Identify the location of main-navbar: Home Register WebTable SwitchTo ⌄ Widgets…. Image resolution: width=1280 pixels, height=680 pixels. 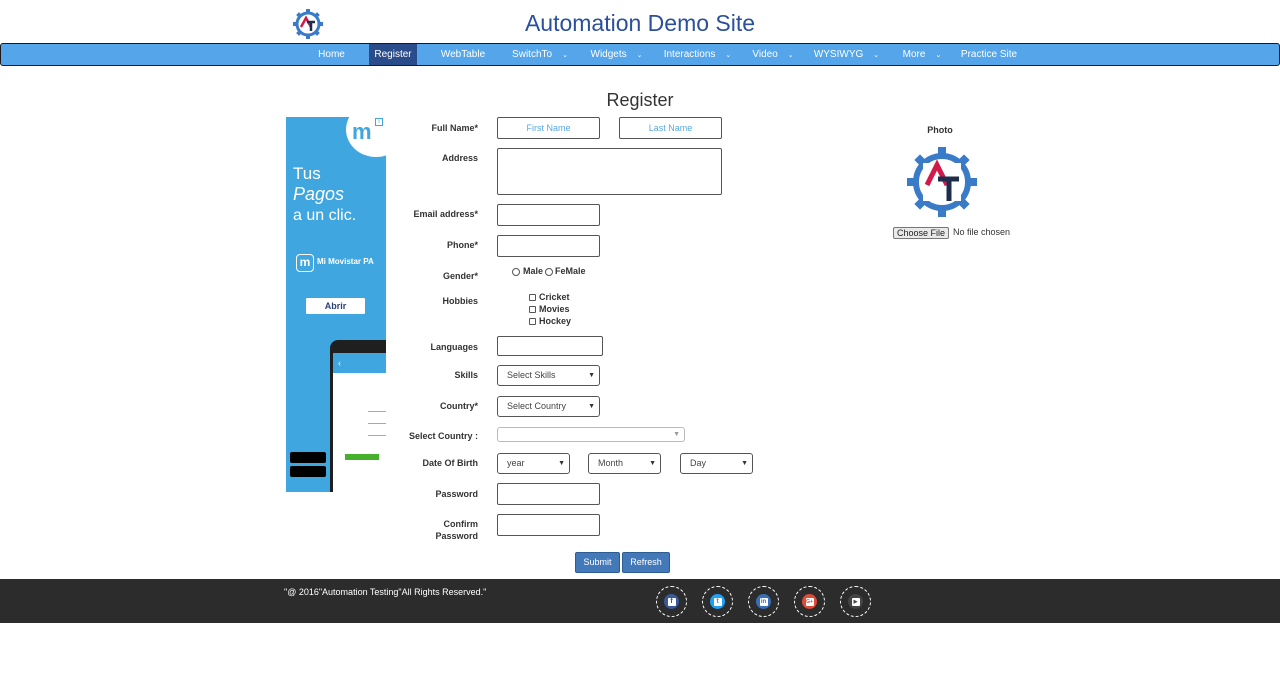
(640, 54).